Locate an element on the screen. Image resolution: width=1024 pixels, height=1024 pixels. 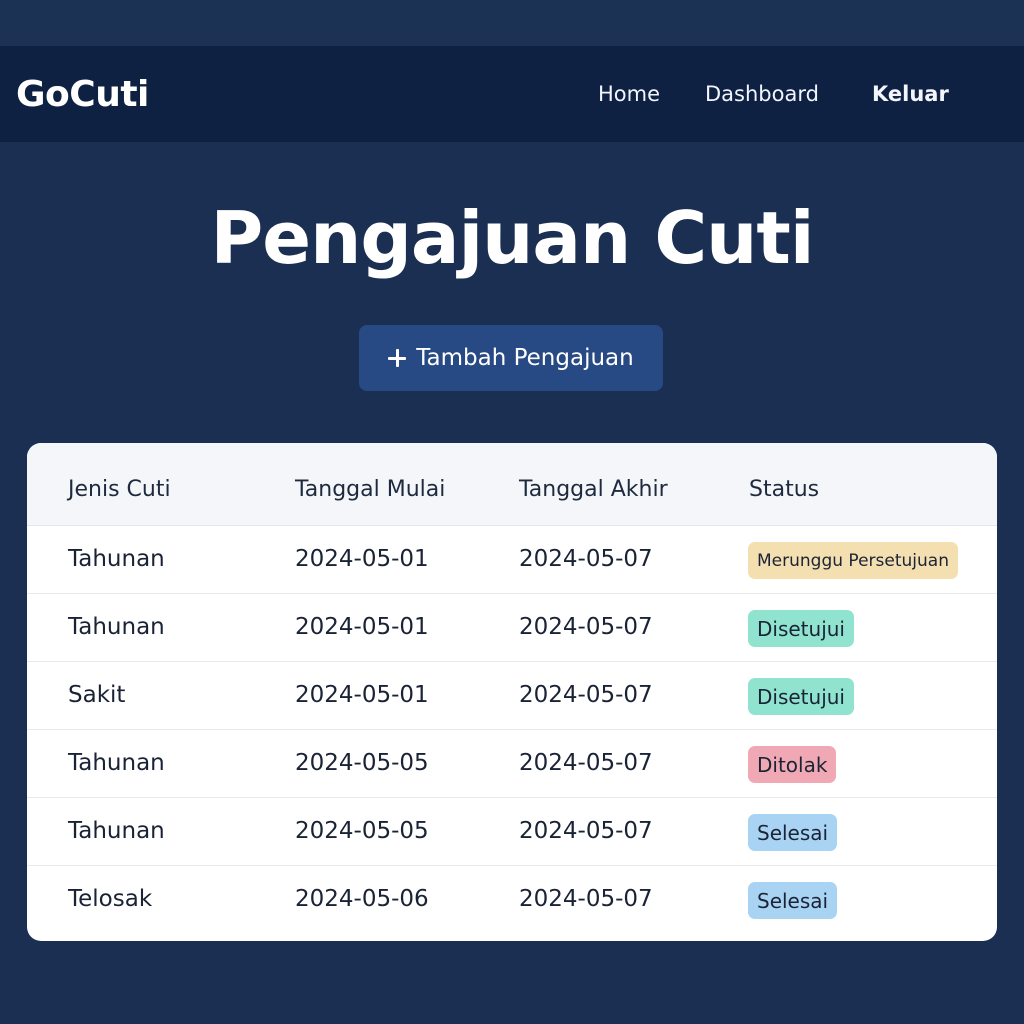
add-leave-button: Tambah Pengajuan is located at coordinates (511, 358).